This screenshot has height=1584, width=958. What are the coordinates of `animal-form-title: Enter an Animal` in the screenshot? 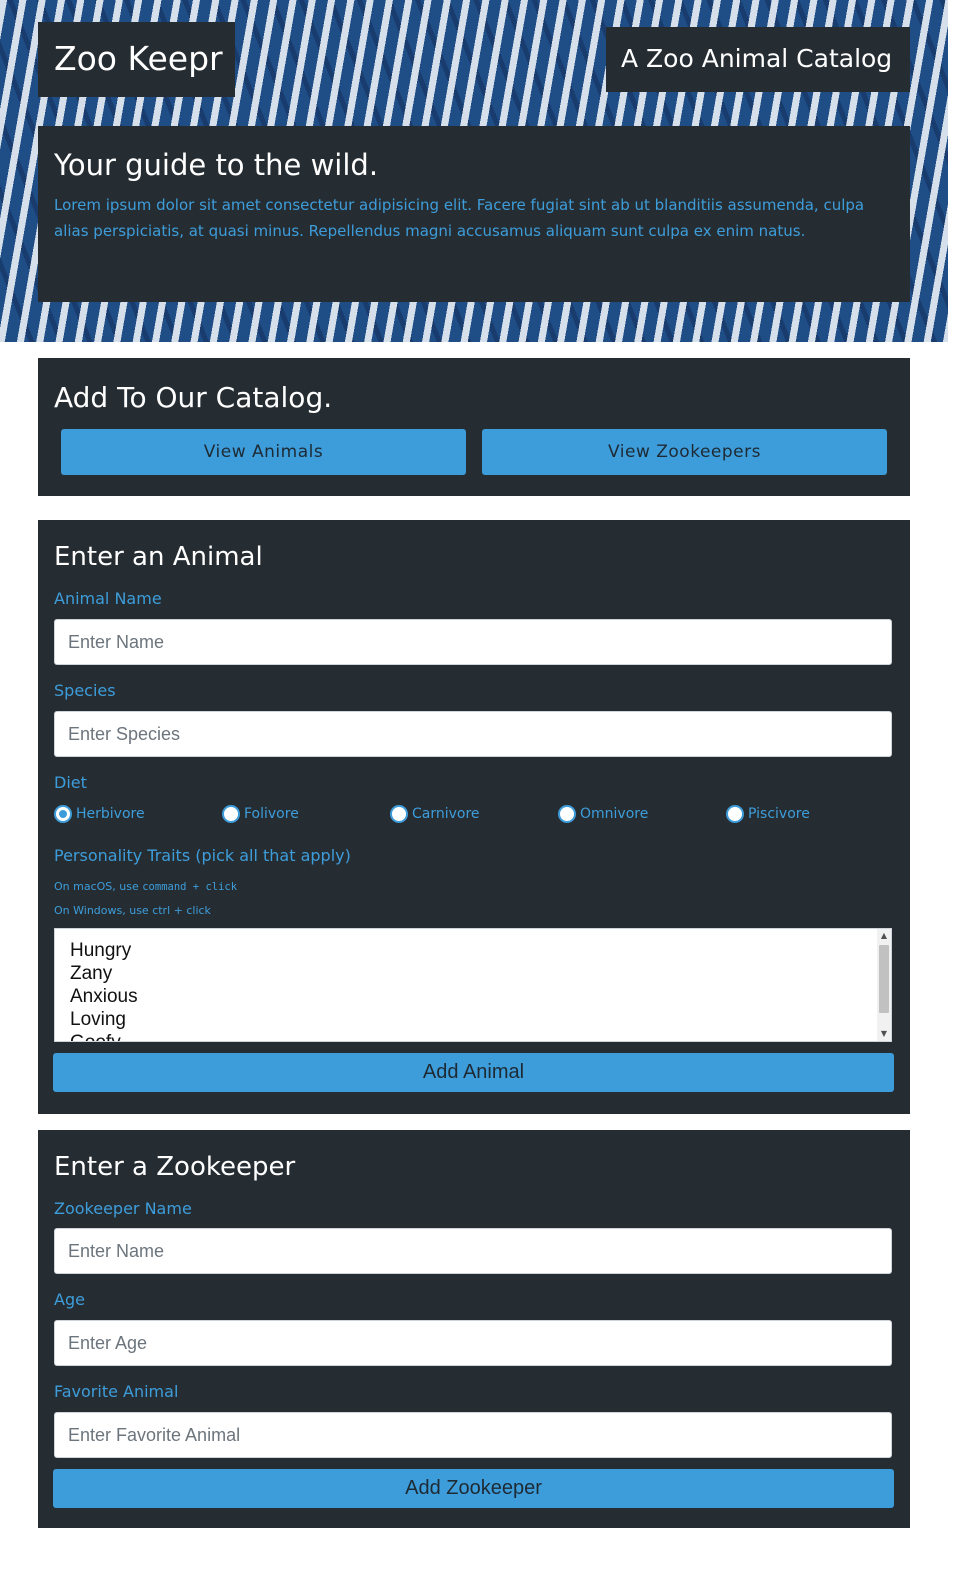 It's located at (158, 557).